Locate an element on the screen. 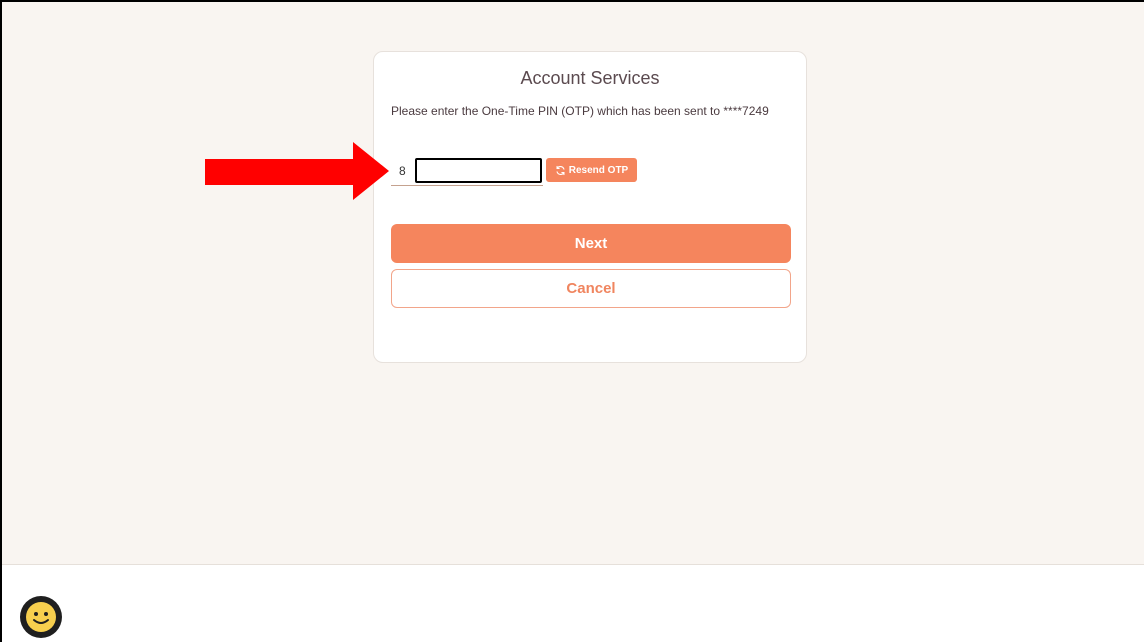  chat-widget-button is located at coordinates (41, 617).